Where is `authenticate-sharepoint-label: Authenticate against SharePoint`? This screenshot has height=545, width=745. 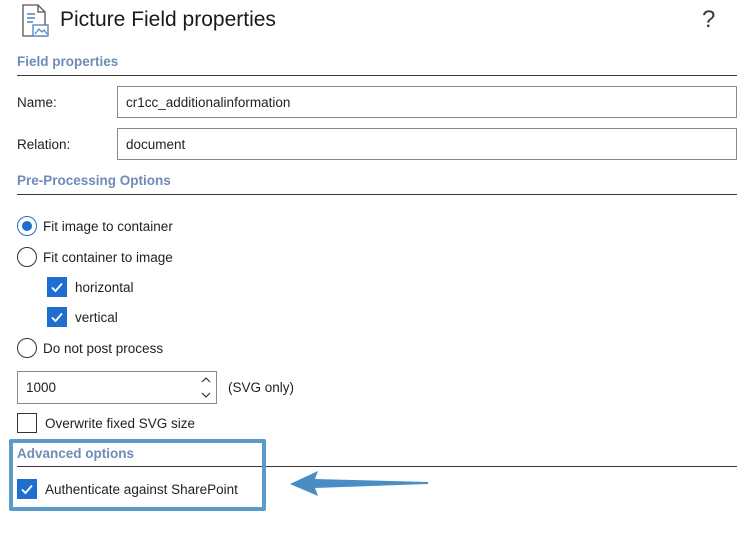
authenticate-sharepoint-label: Authenticate against SharePoint is located at coordinates (141, 489).